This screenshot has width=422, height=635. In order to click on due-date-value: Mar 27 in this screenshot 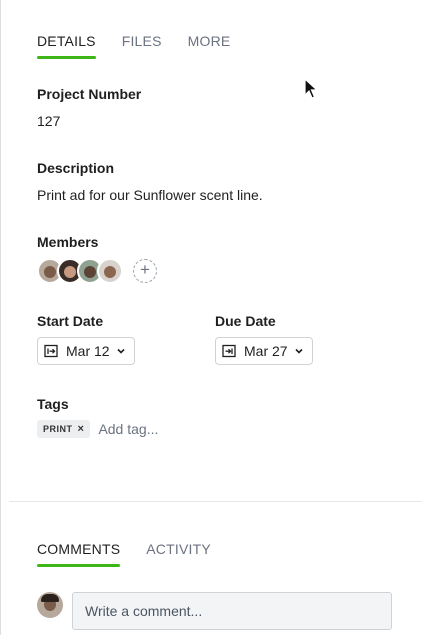, I will do `click(266, 351)`.